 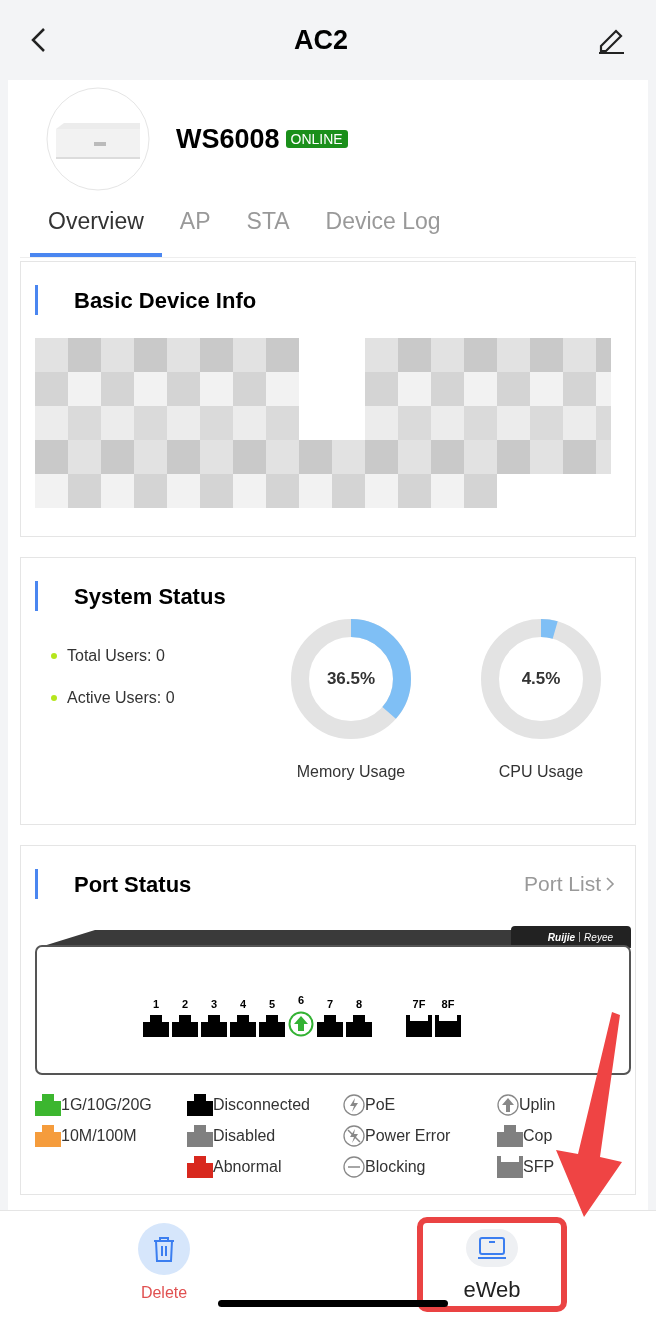 What do you see at coordinates (96, 223) in the screenshot?
I see `tab: Overview` at bounding box center [96, 223].